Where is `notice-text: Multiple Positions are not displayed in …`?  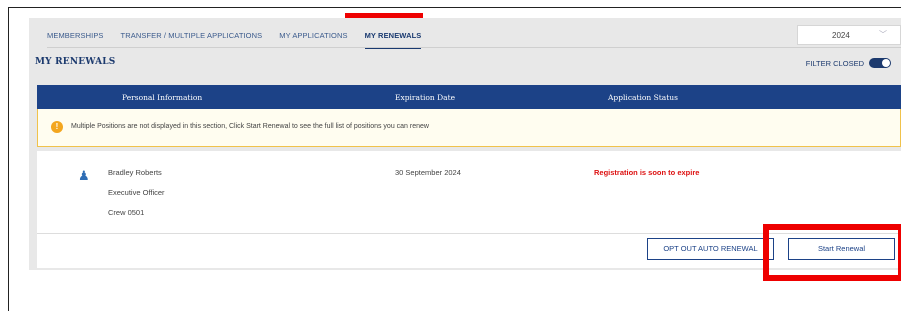 notice-text: Multiple Positions are not displayed in … is located at coordinates (250, 126).